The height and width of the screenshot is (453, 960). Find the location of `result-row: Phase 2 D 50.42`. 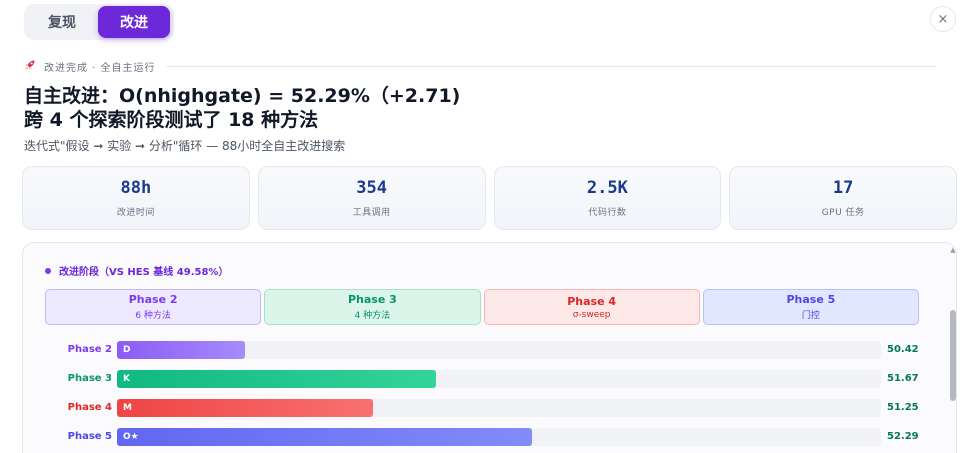

result-row: Phase 2 D 50.42 is located at coordinates (485, 355).